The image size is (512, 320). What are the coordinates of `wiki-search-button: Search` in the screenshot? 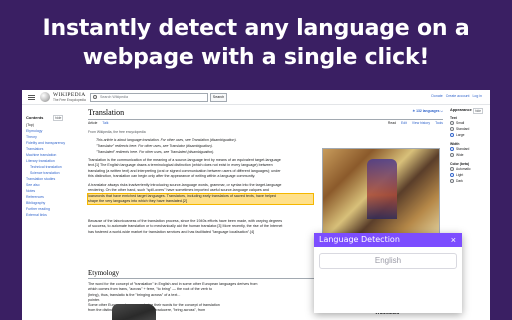 It's located at (218, 97).